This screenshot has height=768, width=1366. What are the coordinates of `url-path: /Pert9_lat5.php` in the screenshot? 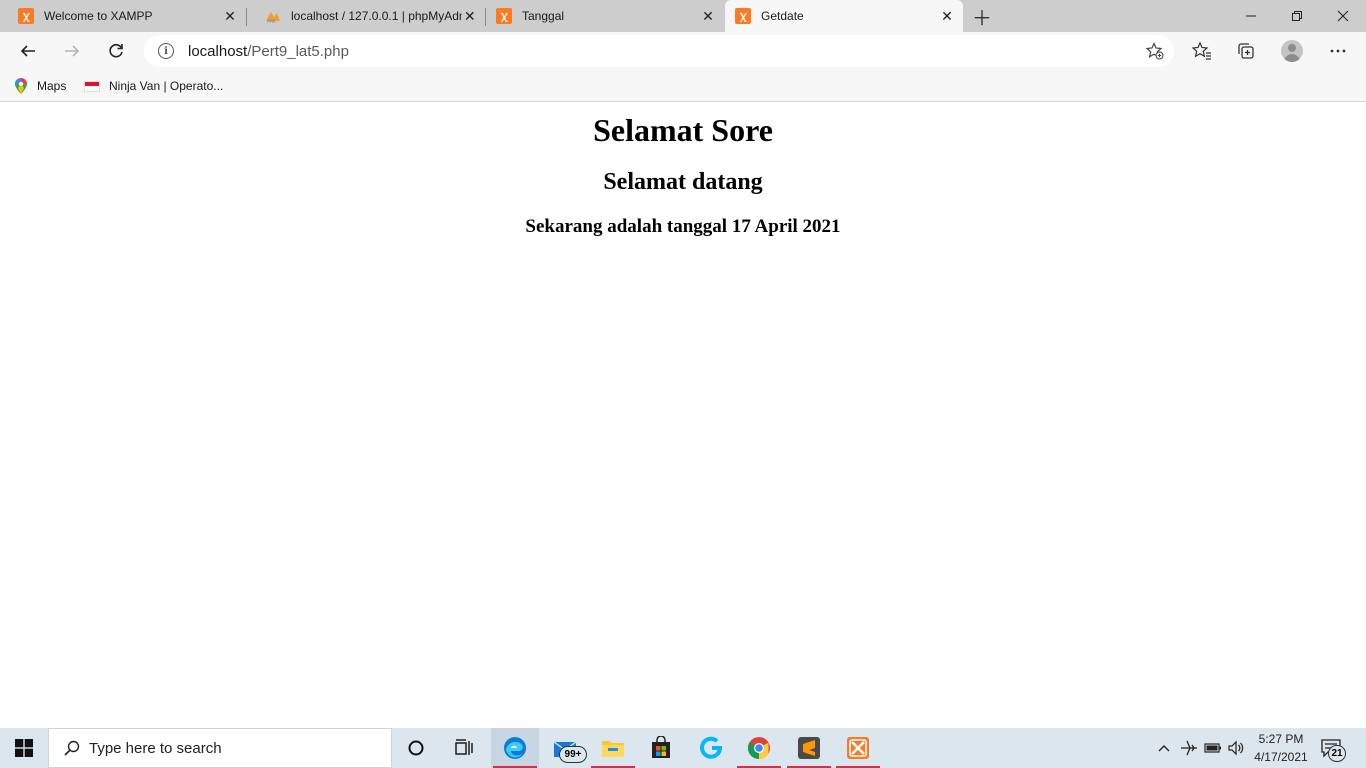 It's located at (298, 51).